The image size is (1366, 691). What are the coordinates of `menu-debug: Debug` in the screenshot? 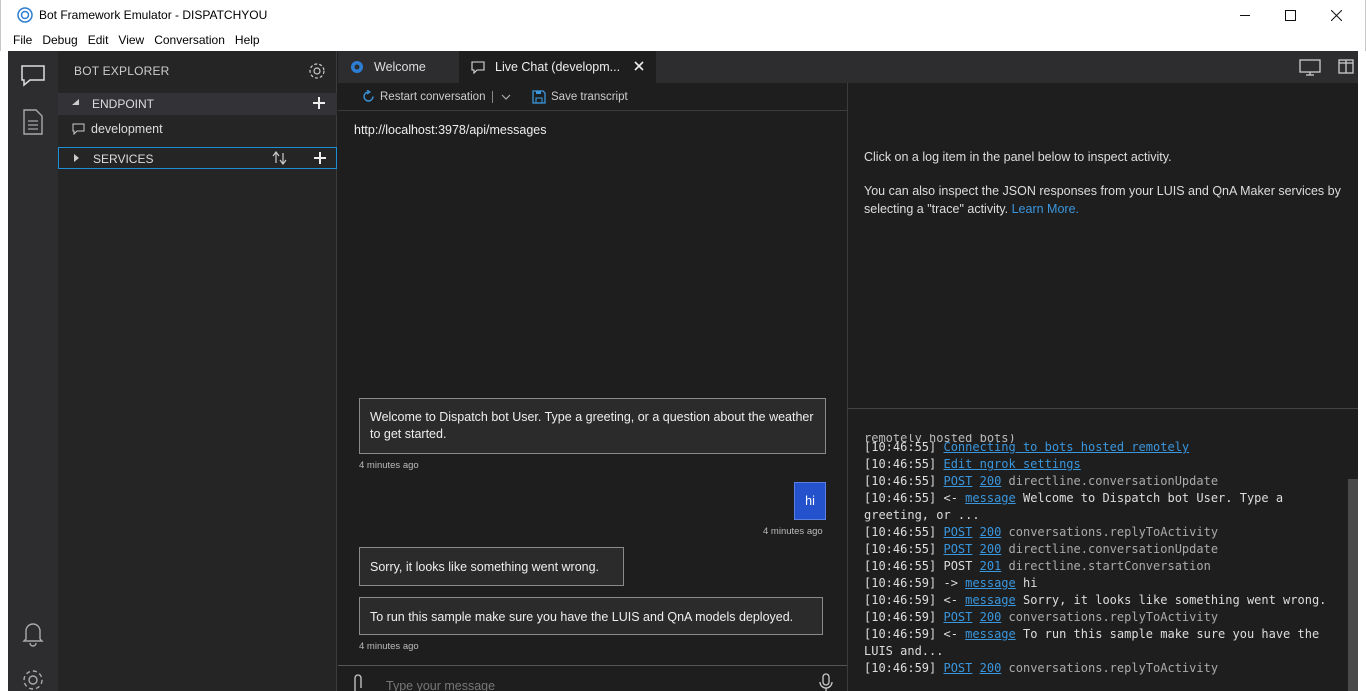 It's located at (59, 41).